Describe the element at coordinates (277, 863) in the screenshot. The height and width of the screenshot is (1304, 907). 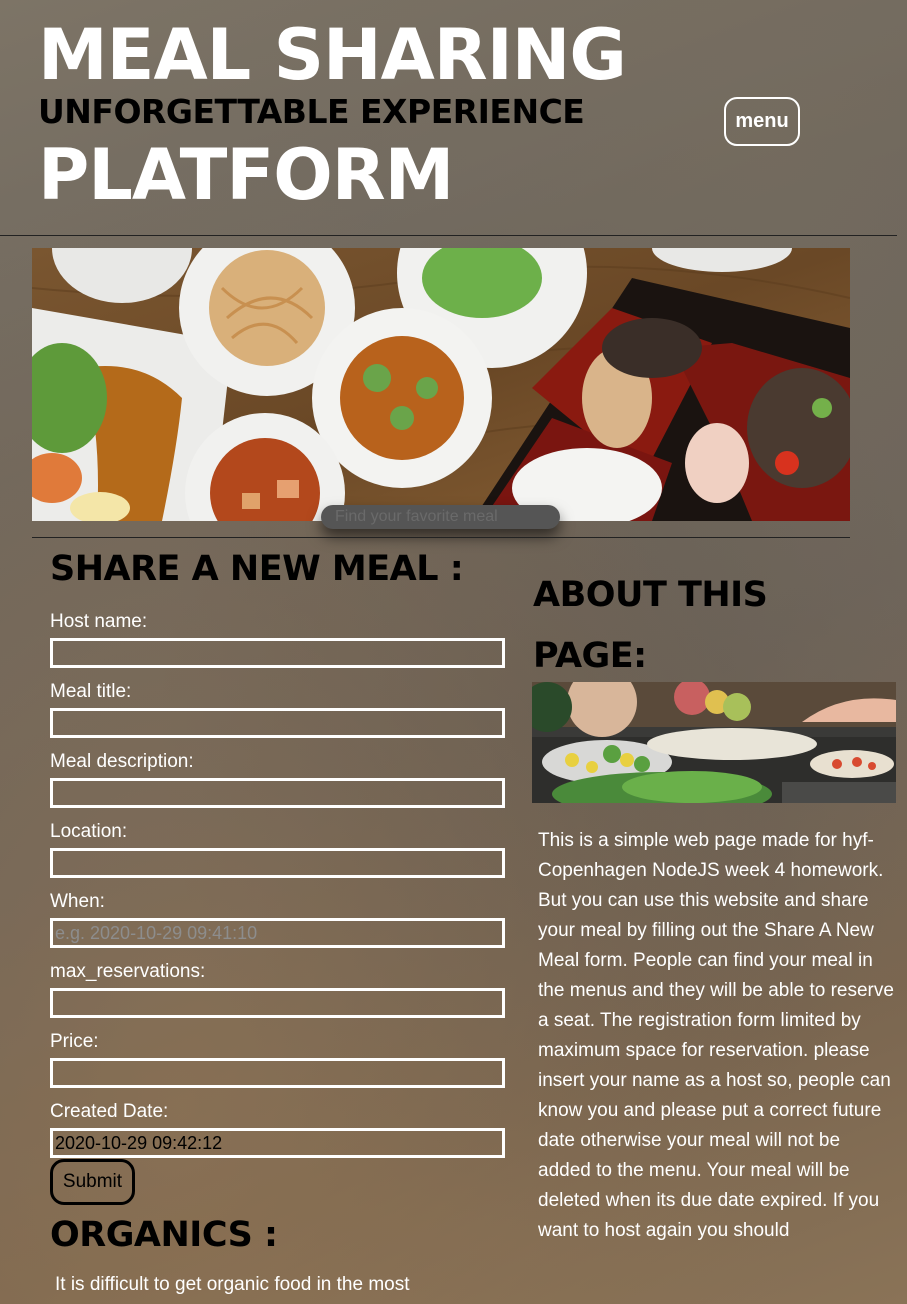
I see `location-input` at that location.